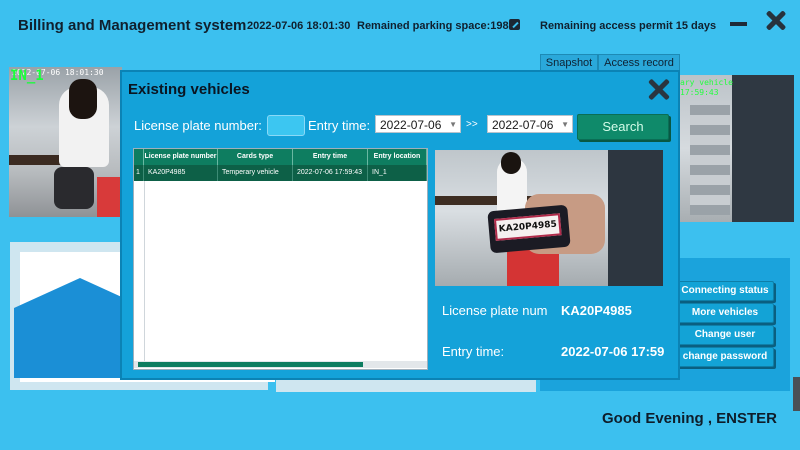 The height and width of the screenshot is (450, 800). What do you see at coordinates (725, 335) in the screenshot?
I see `change-user-button: Change user` at bounding box center [725, 335].